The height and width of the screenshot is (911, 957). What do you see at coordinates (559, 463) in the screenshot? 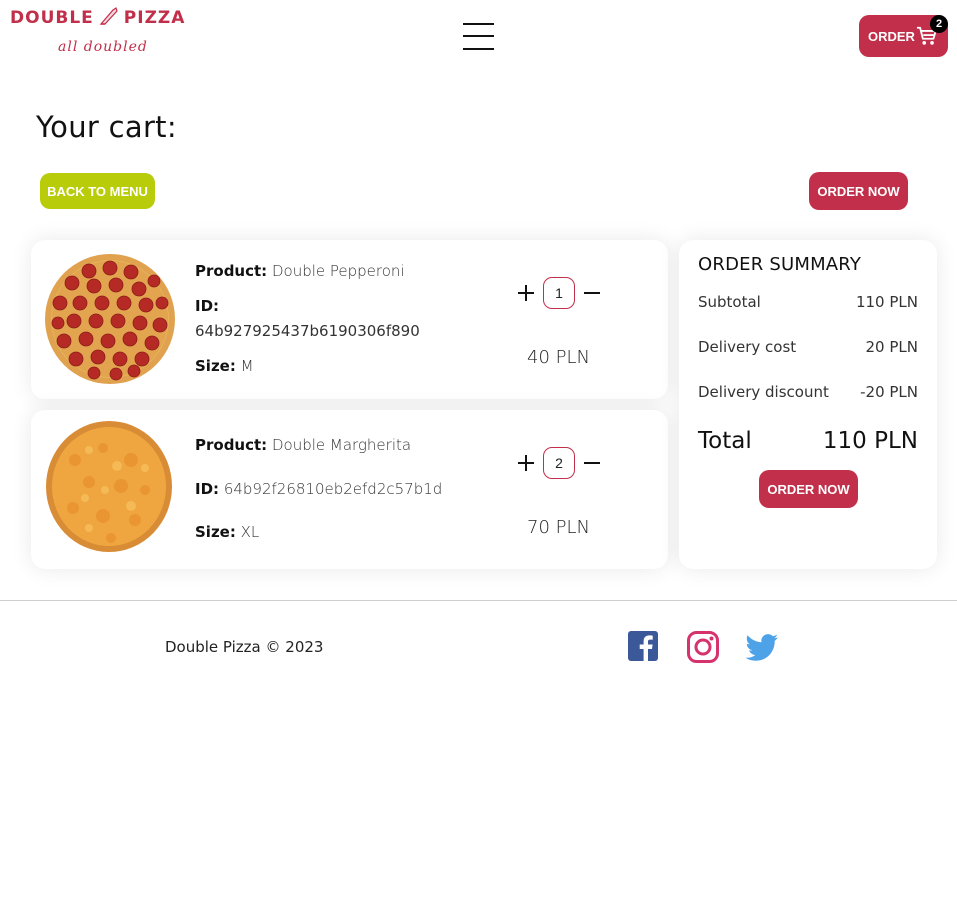
I see `quantity-value: 2` at bounding box center [559, 463].